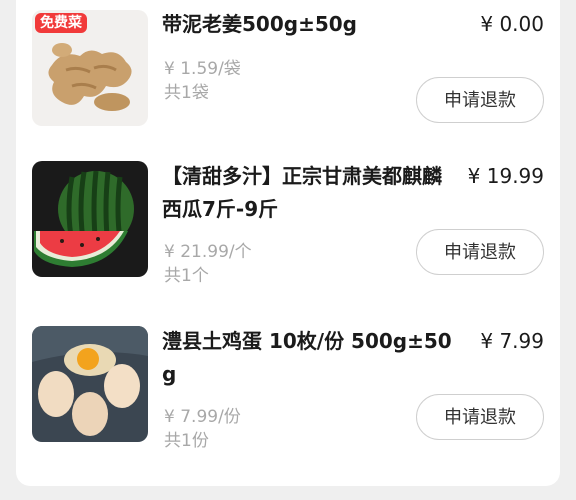 This screenshot has width=576, height=500. Describe the element at coordinates (90, 68) in the screenshot. I see `ginger-image: 免费菜` at that location.